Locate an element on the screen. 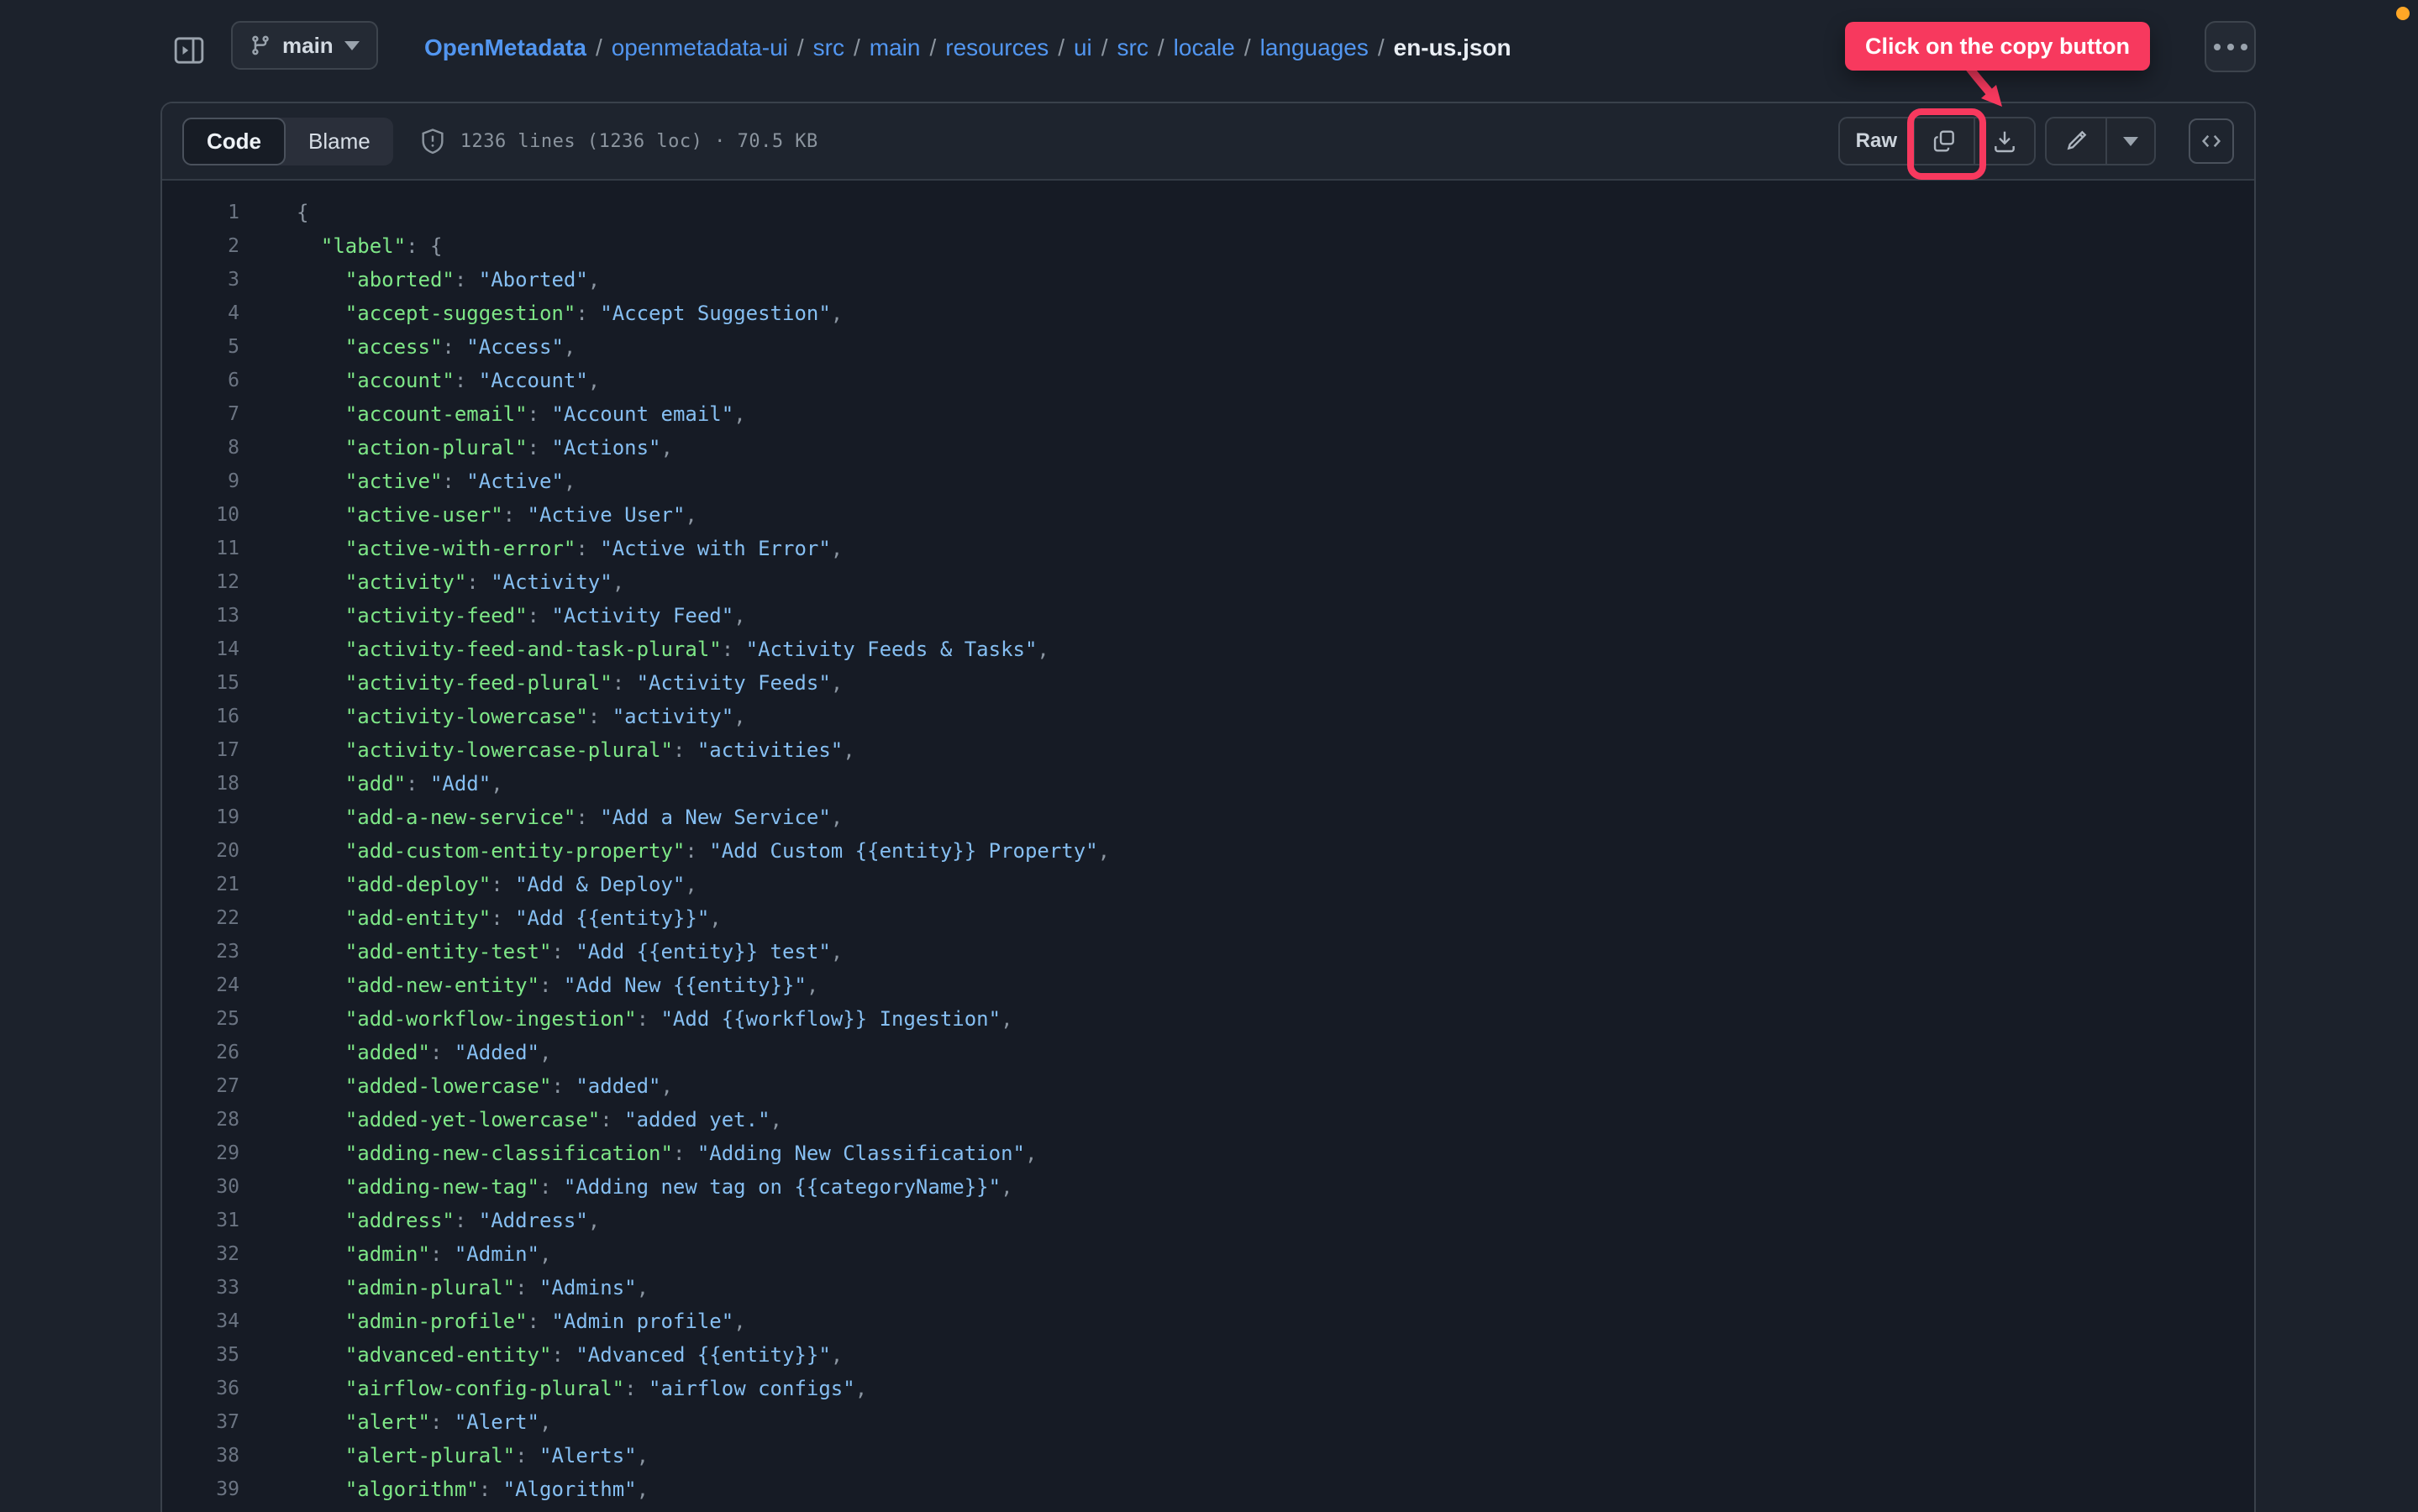 The width and height of the screenshot is (2418, 1512). code-text: "access": "Access", is located at coordinates (460, 347).